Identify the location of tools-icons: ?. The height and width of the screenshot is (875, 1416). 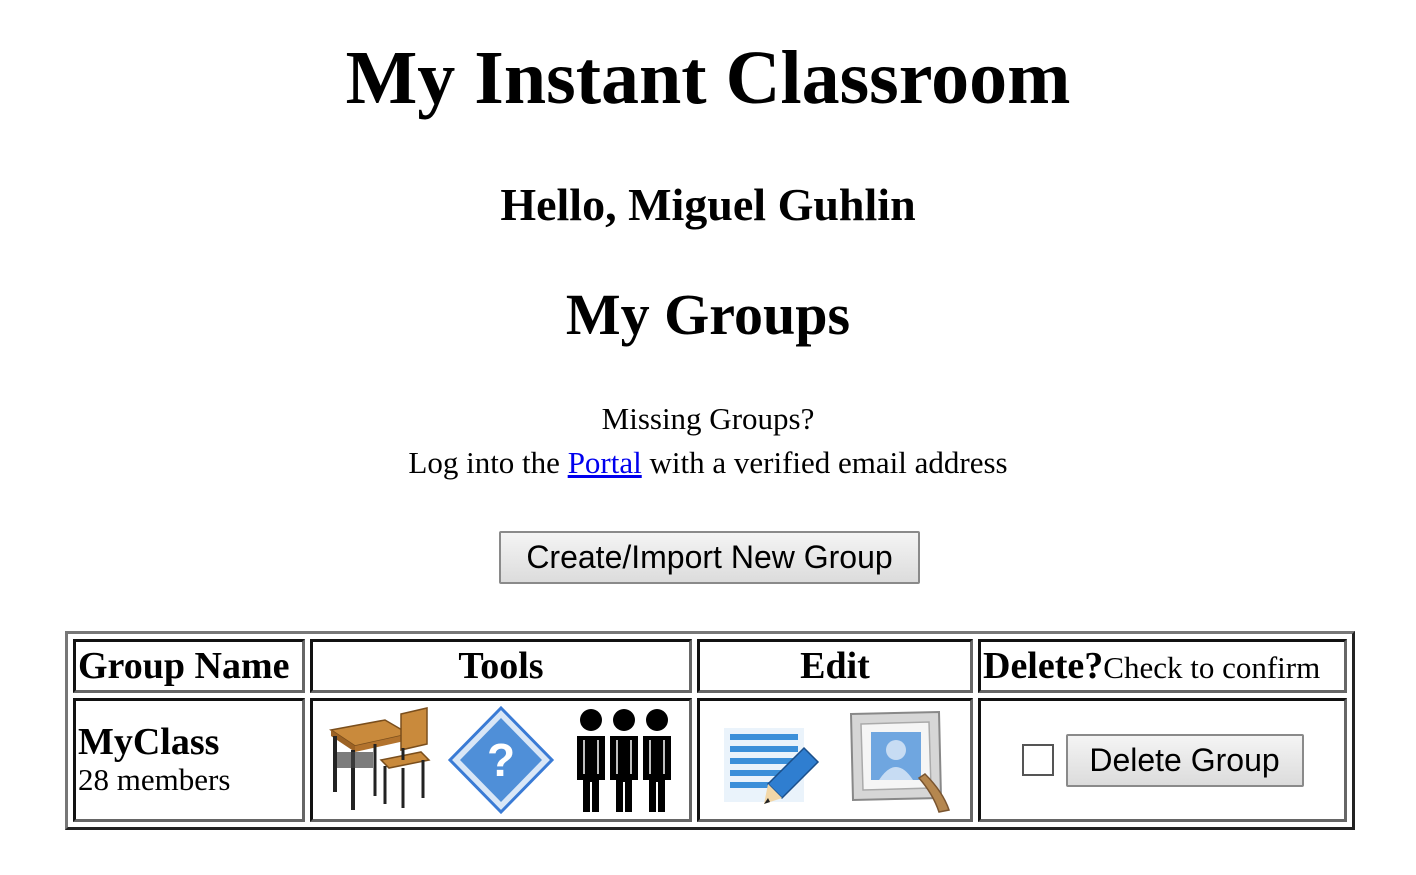
(501, 760).